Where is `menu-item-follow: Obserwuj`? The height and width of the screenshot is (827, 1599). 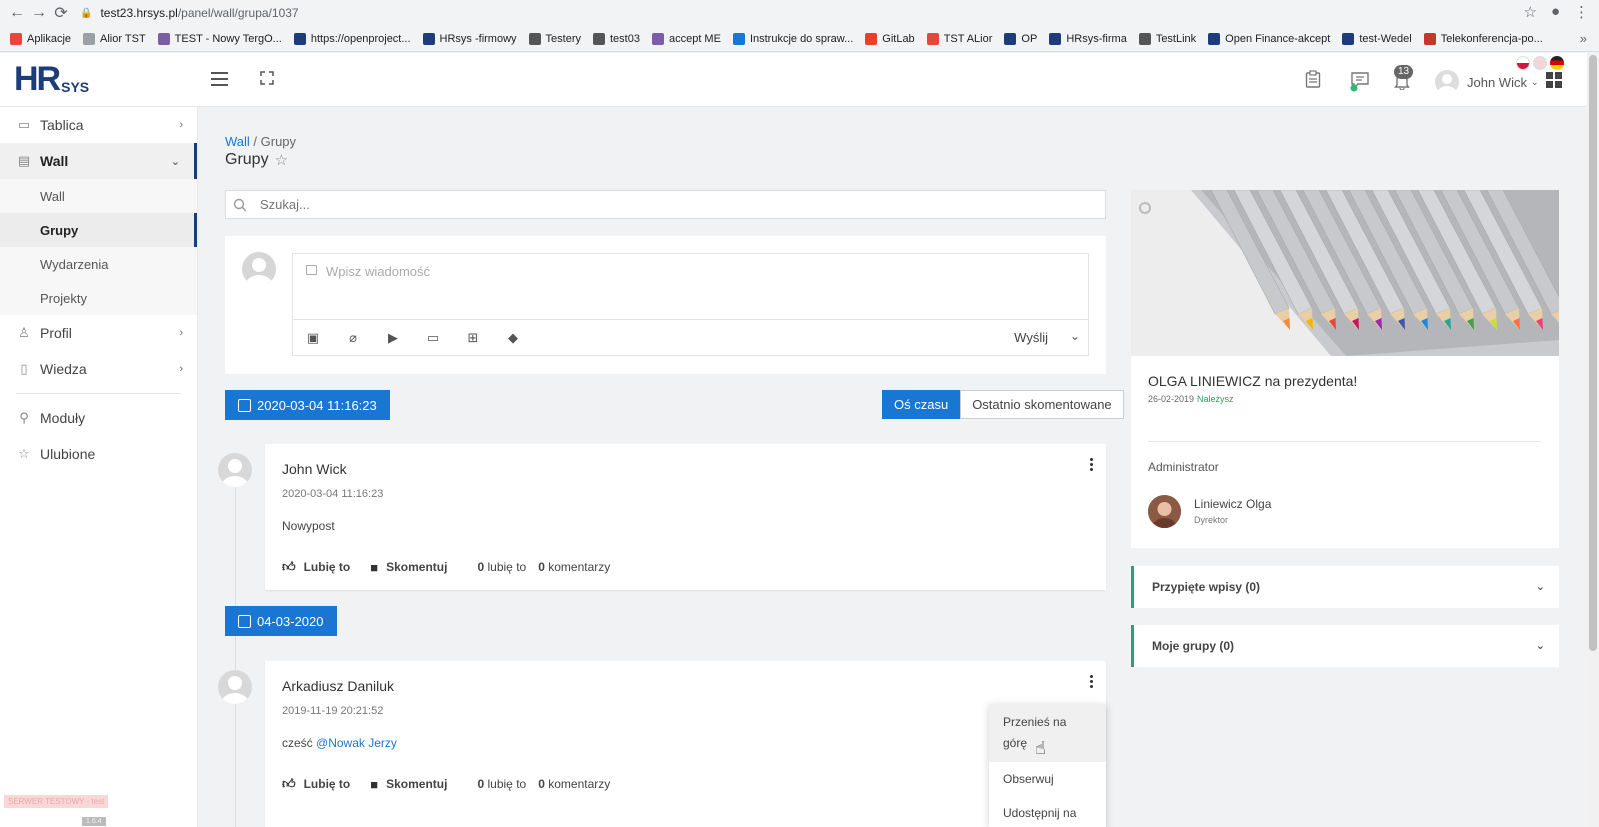
menu-item-follow: Obserwuj is located at coordinates (1047, 779).